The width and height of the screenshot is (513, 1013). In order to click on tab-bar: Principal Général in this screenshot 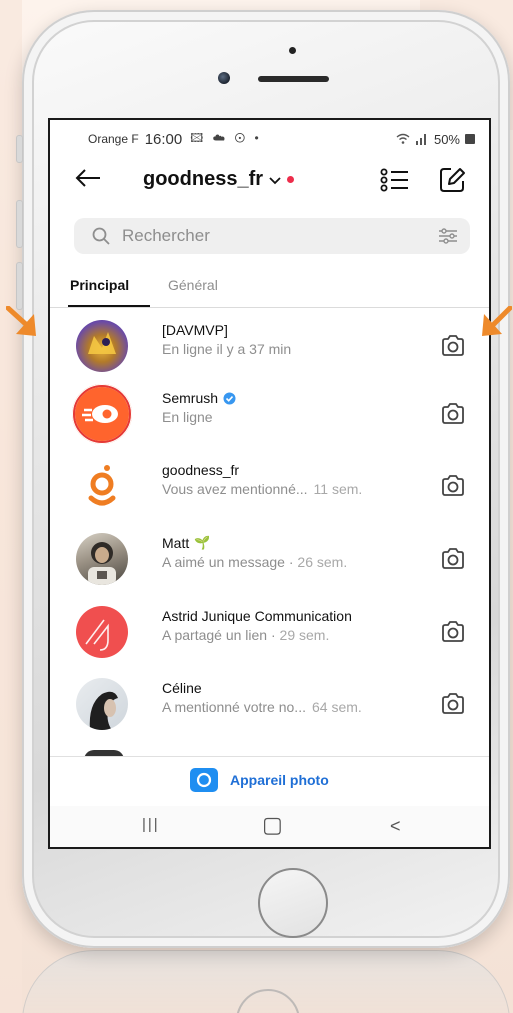, I will do `click(269, 288)`.